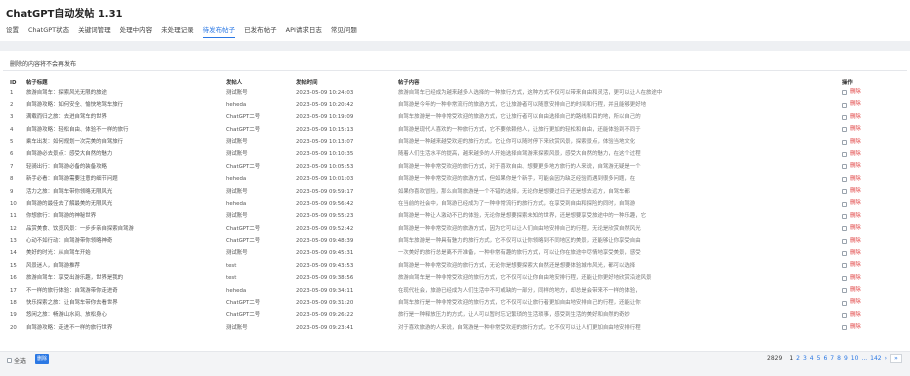  I want to click on tab-3: 处理中内容, so click(136, 30).